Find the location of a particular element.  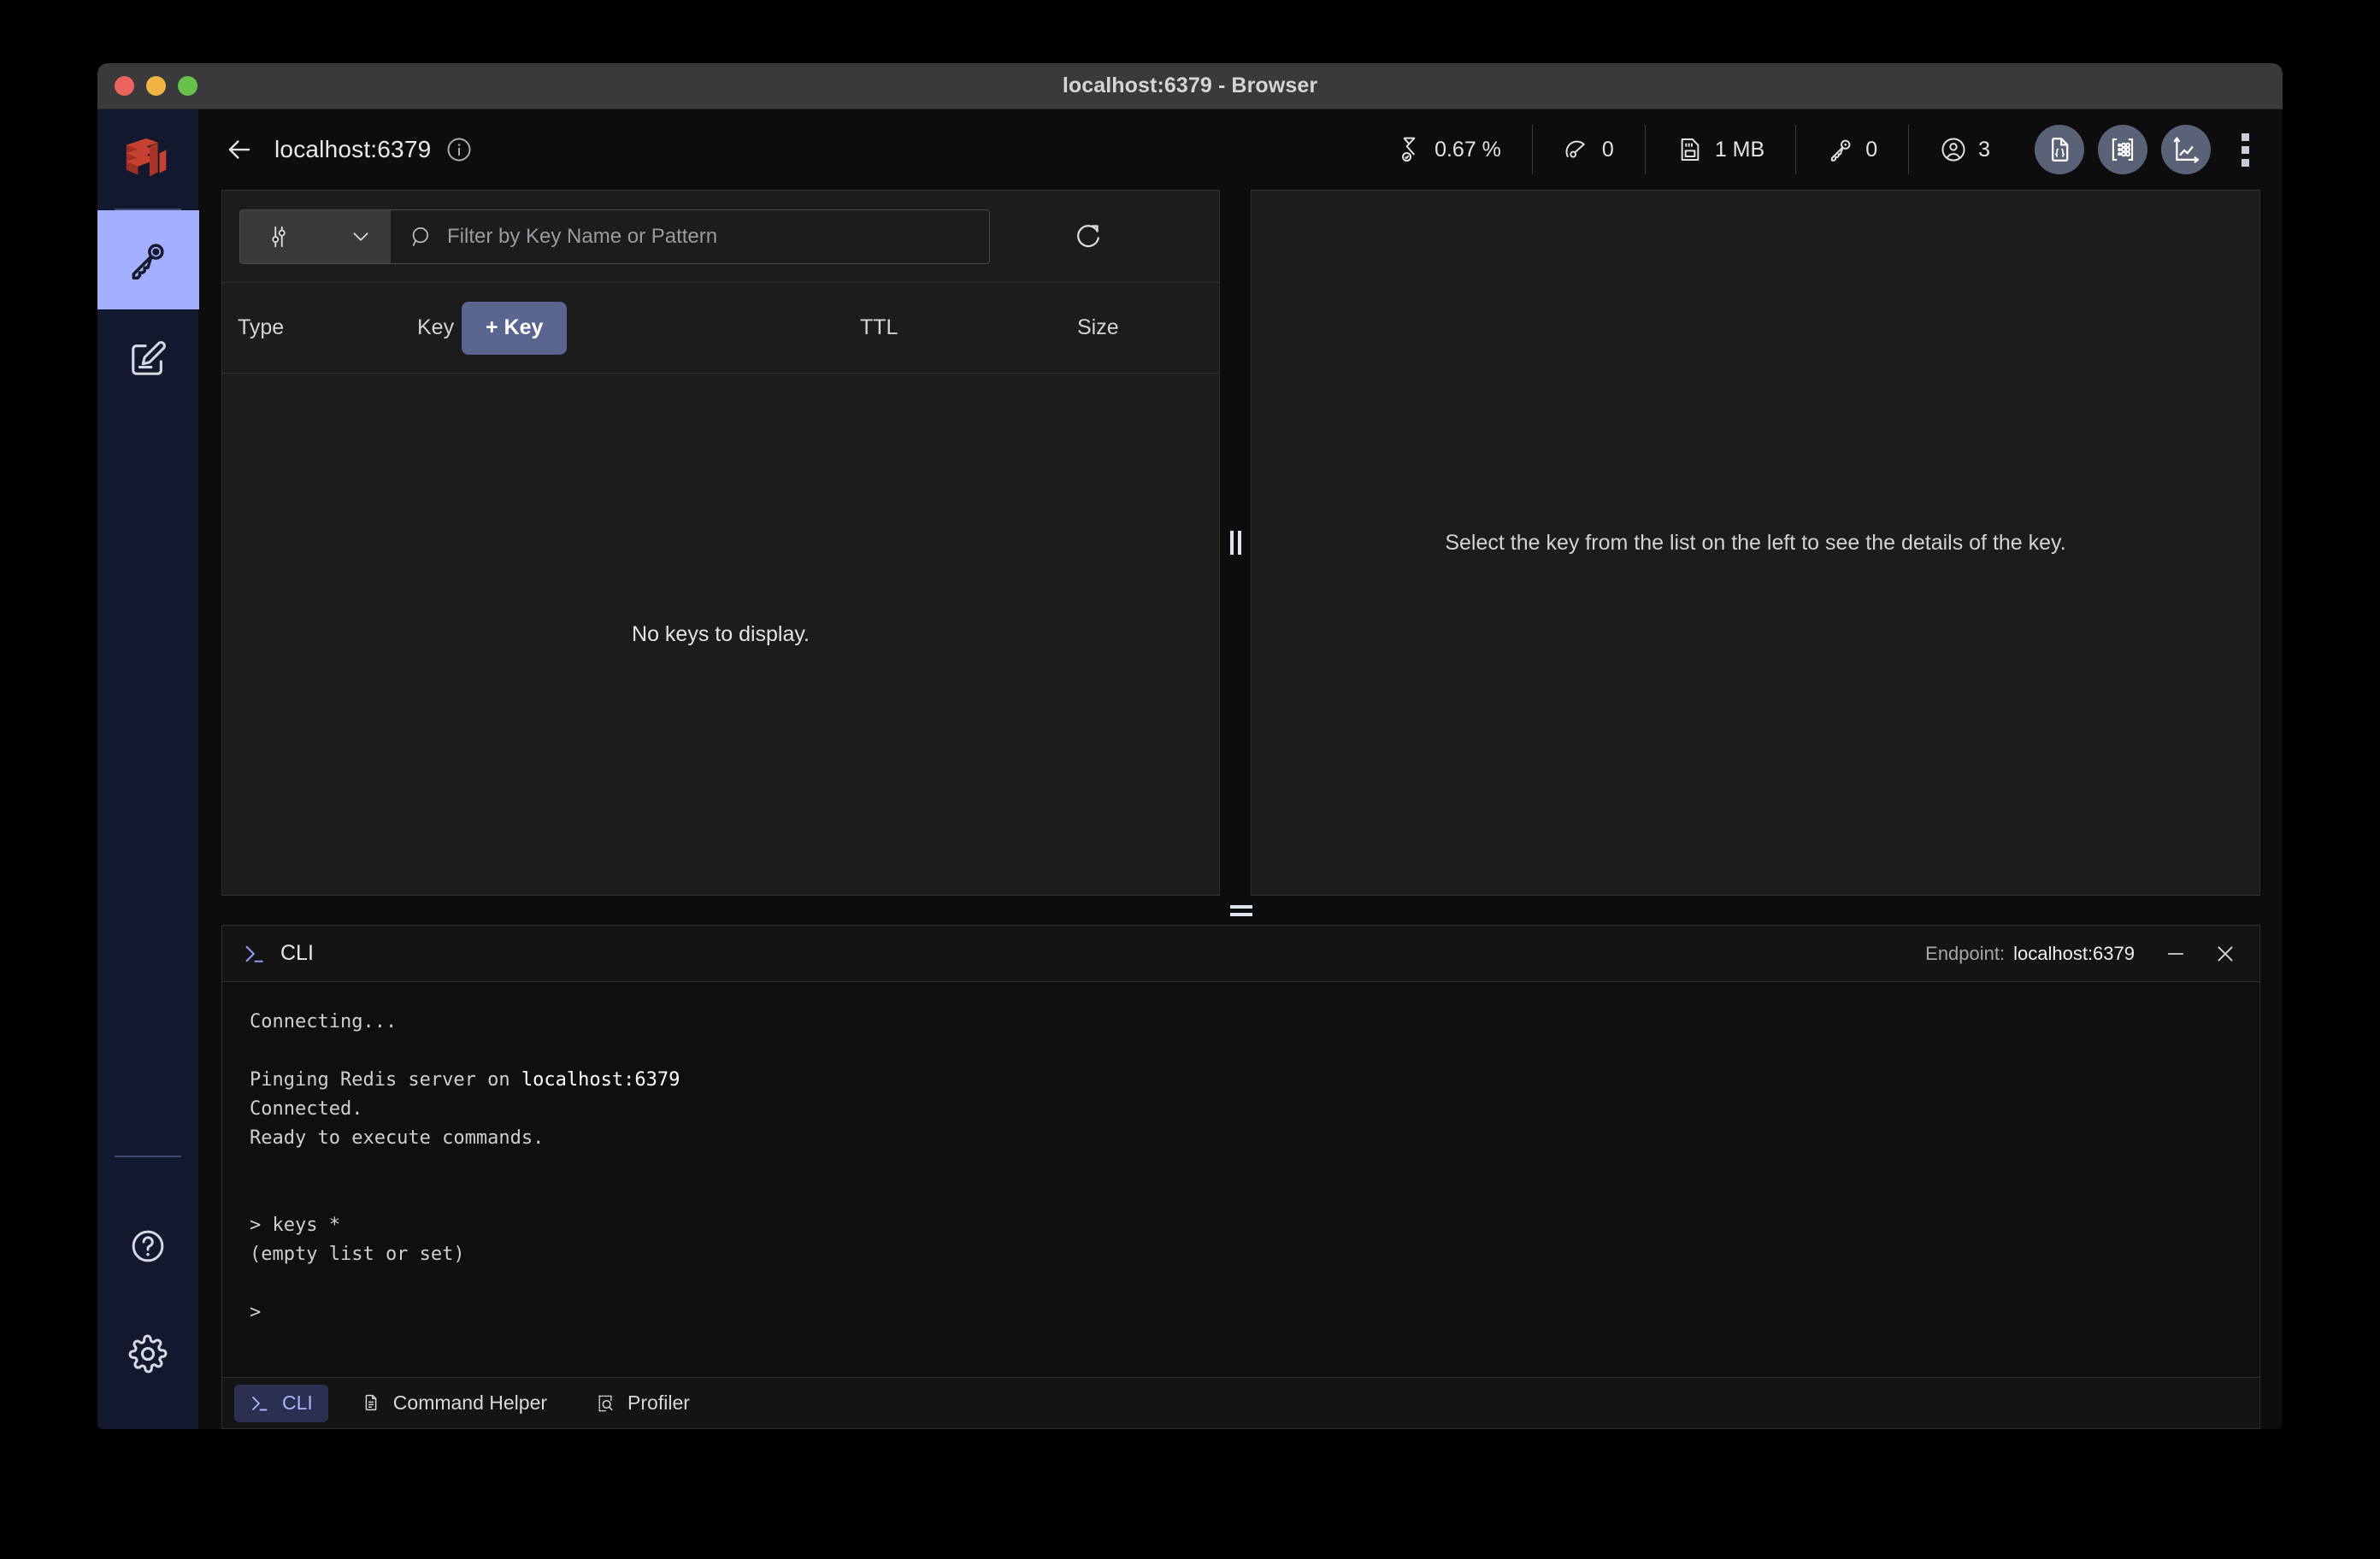

metric-commands-value: 0 is located at coordinates (1608, 149).